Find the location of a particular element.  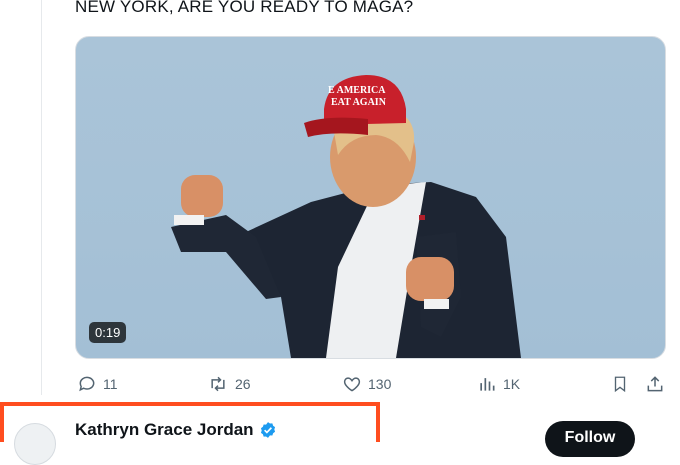

share-icon is located at coordinates (655, 384).